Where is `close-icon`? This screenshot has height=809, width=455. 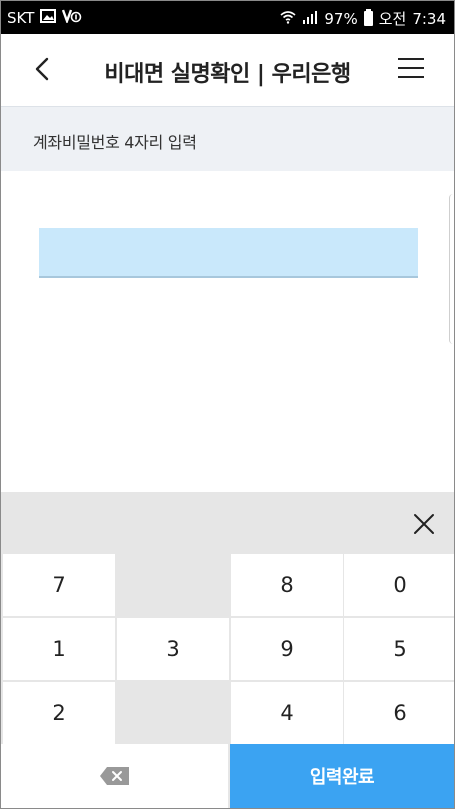 close-icon is located at coordinates (424, 524).